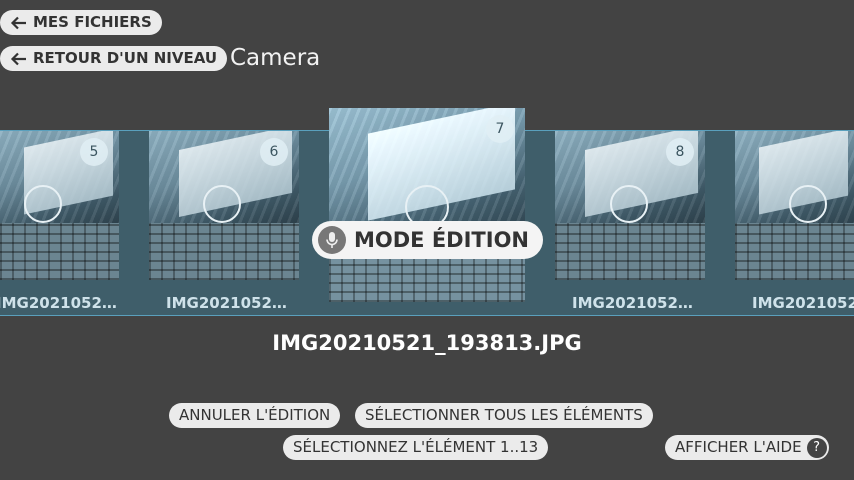 The width and height of the screenshot is (854, 480). I want to click on item-number-badge: 5, so click(94, 152).